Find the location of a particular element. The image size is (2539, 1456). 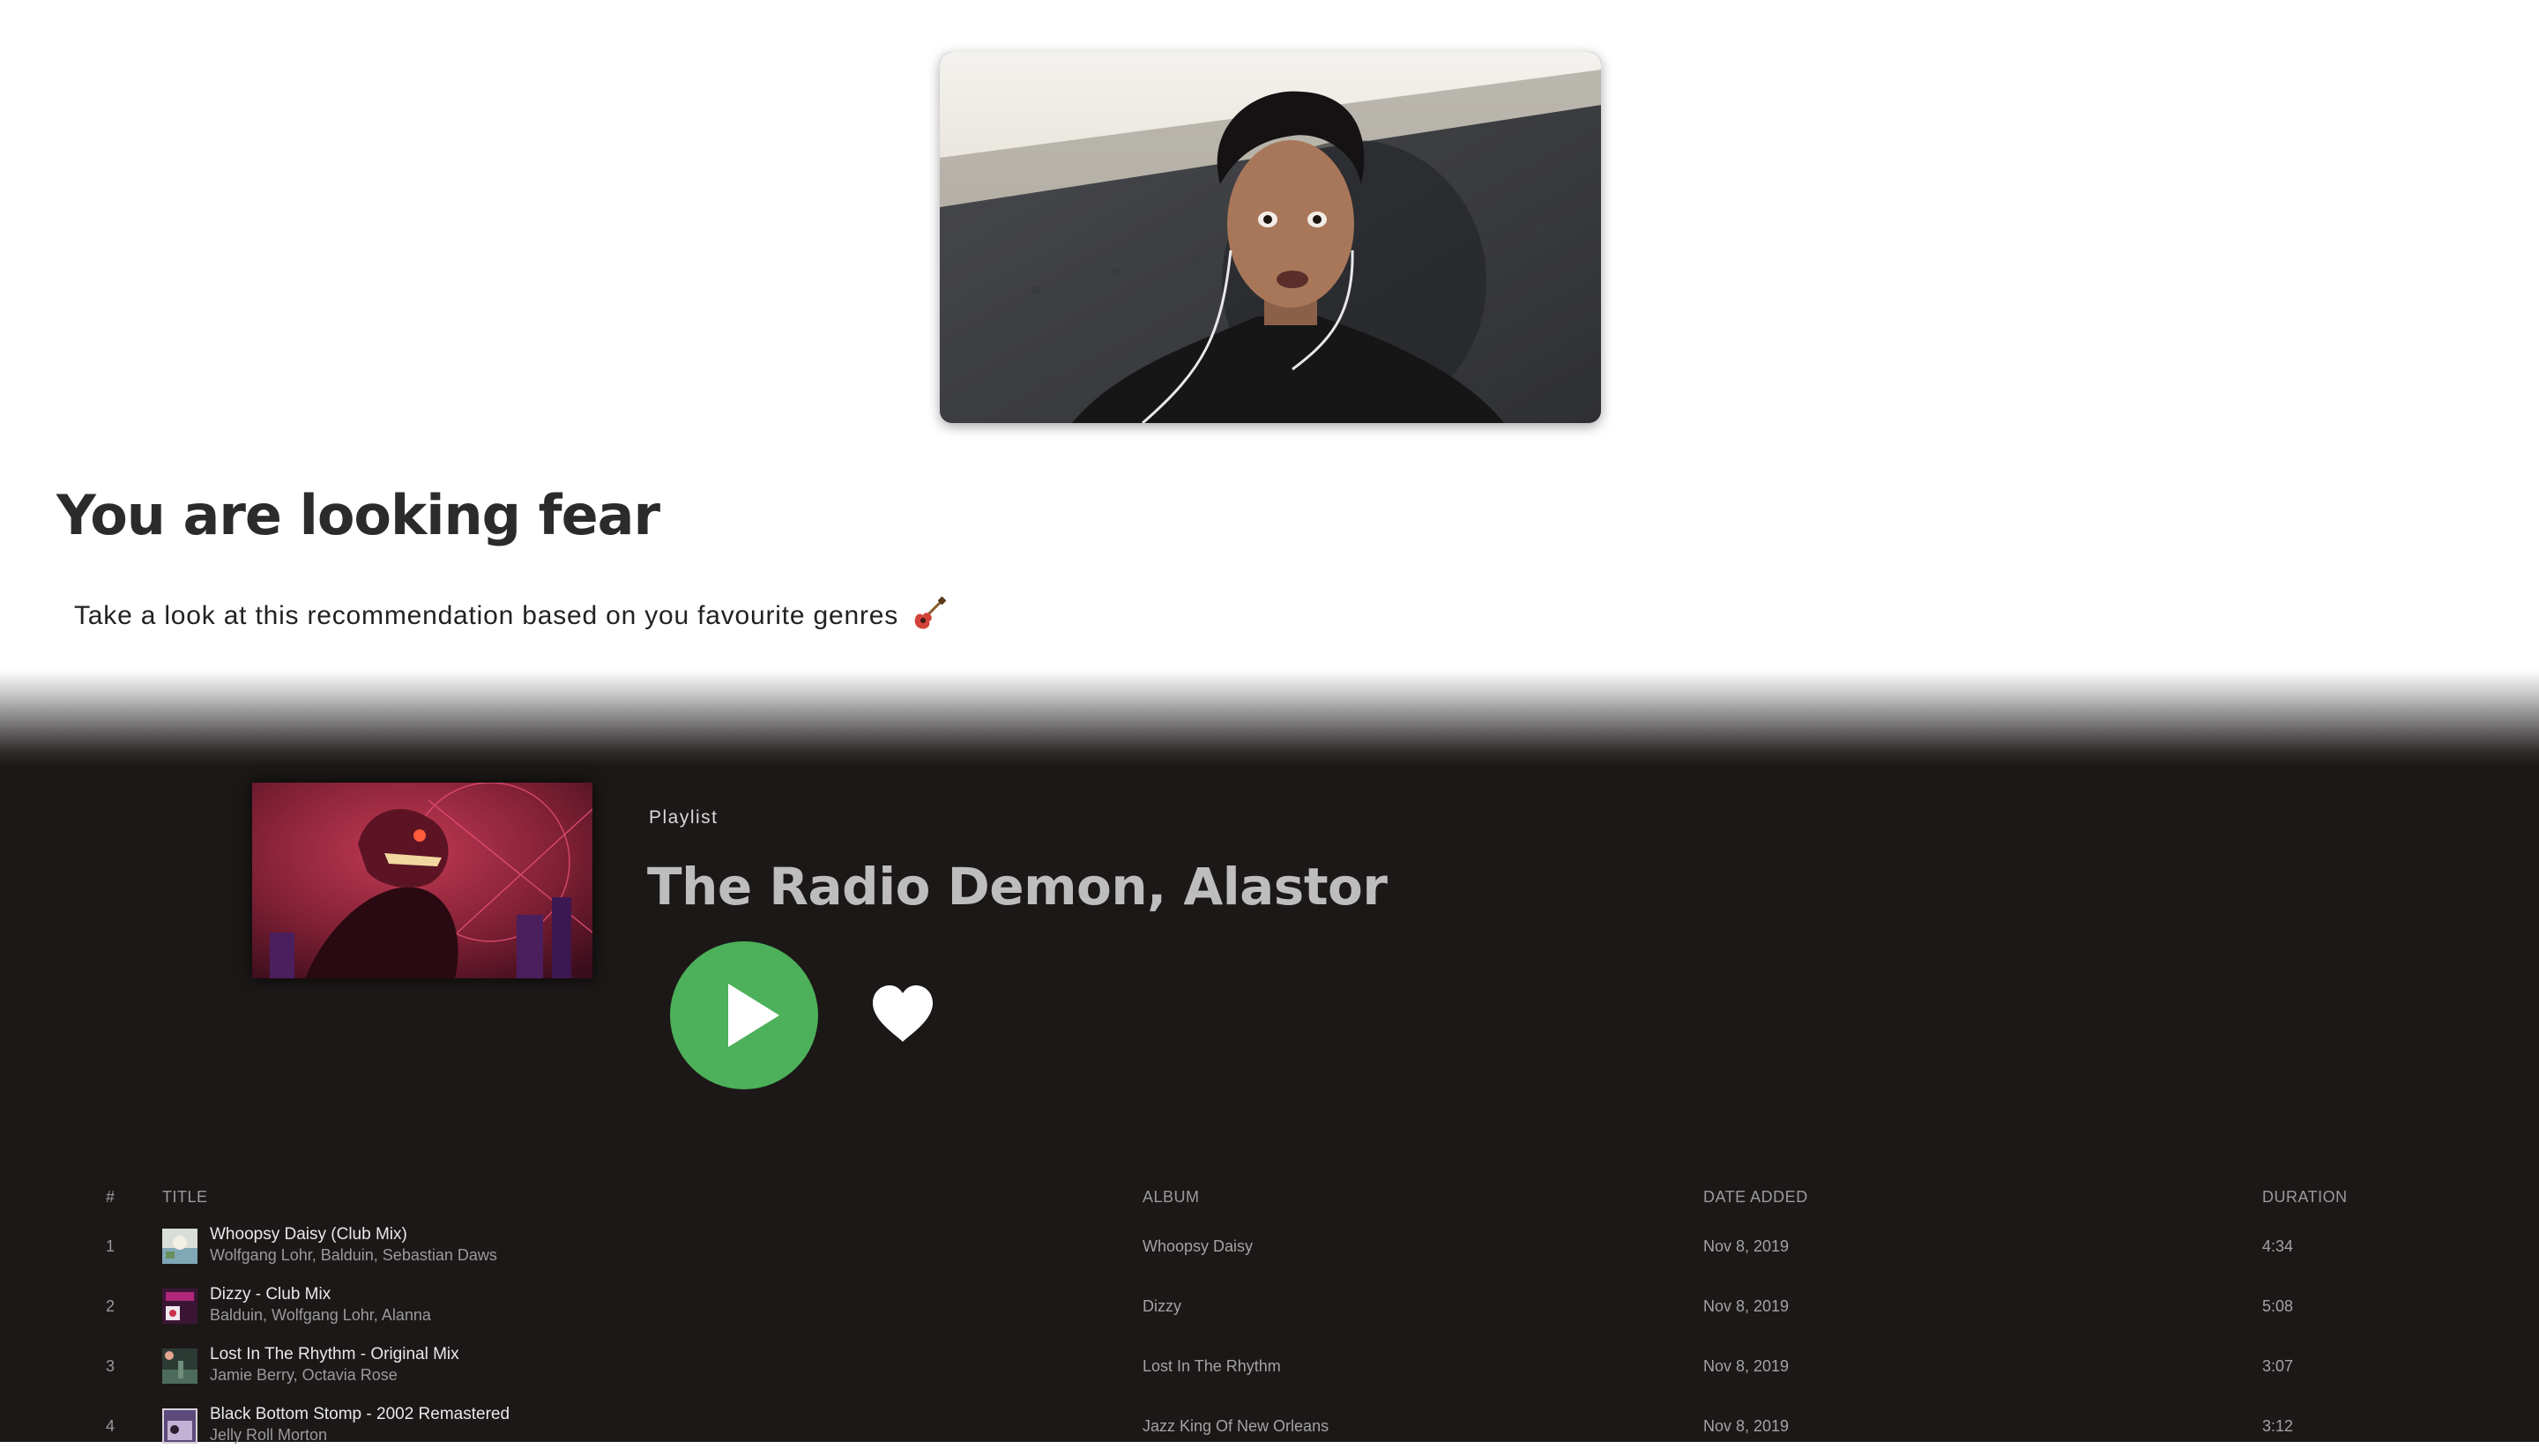

track-table-header: # TITLE ALBUM DATE ADDED DURATION is located at coordinates (1269, 1197).